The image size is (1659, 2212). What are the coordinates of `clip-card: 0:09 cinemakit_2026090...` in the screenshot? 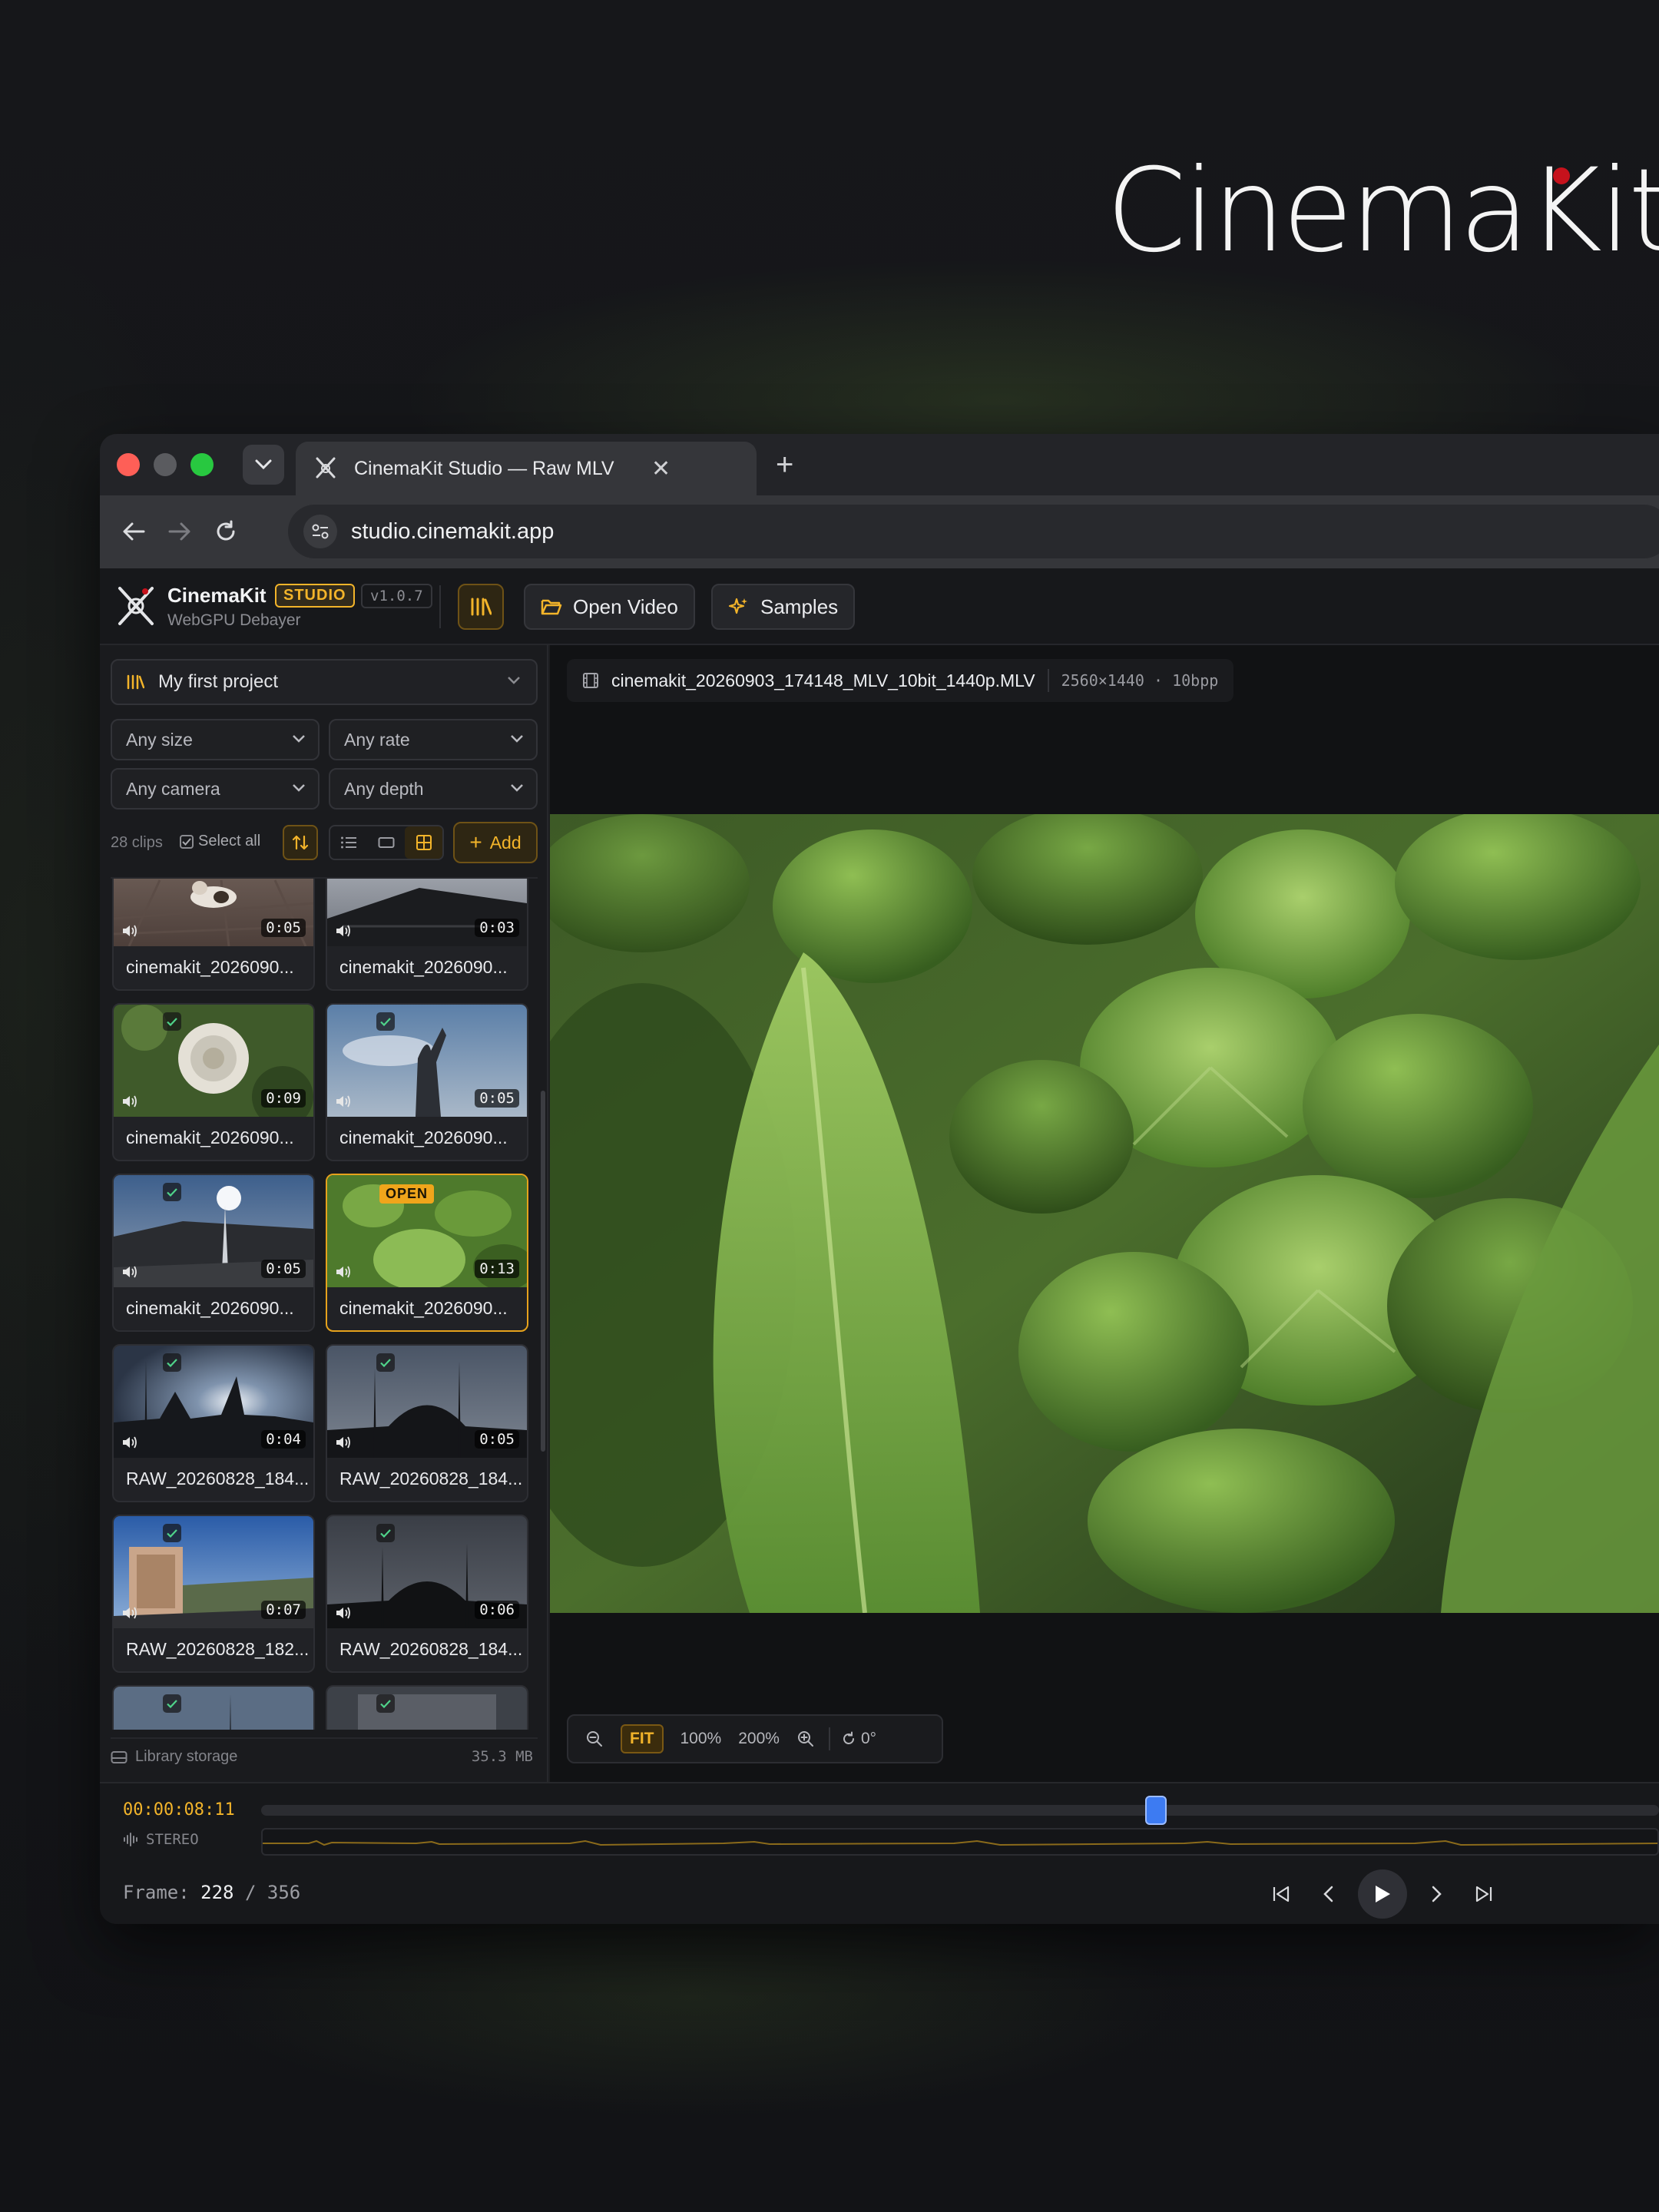 It's located at (213, 1082).